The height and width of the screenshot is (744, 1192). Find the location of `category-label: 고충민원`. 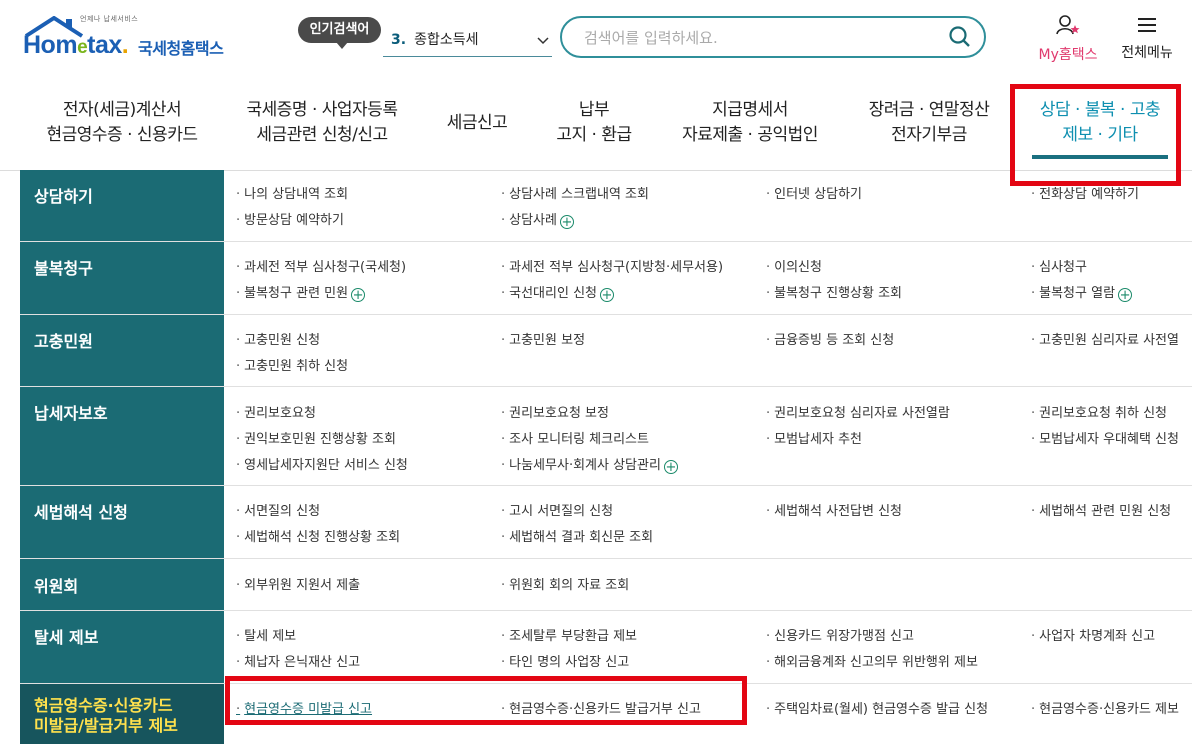

category-label: 고충민원 is located at coordinates (122, 350).